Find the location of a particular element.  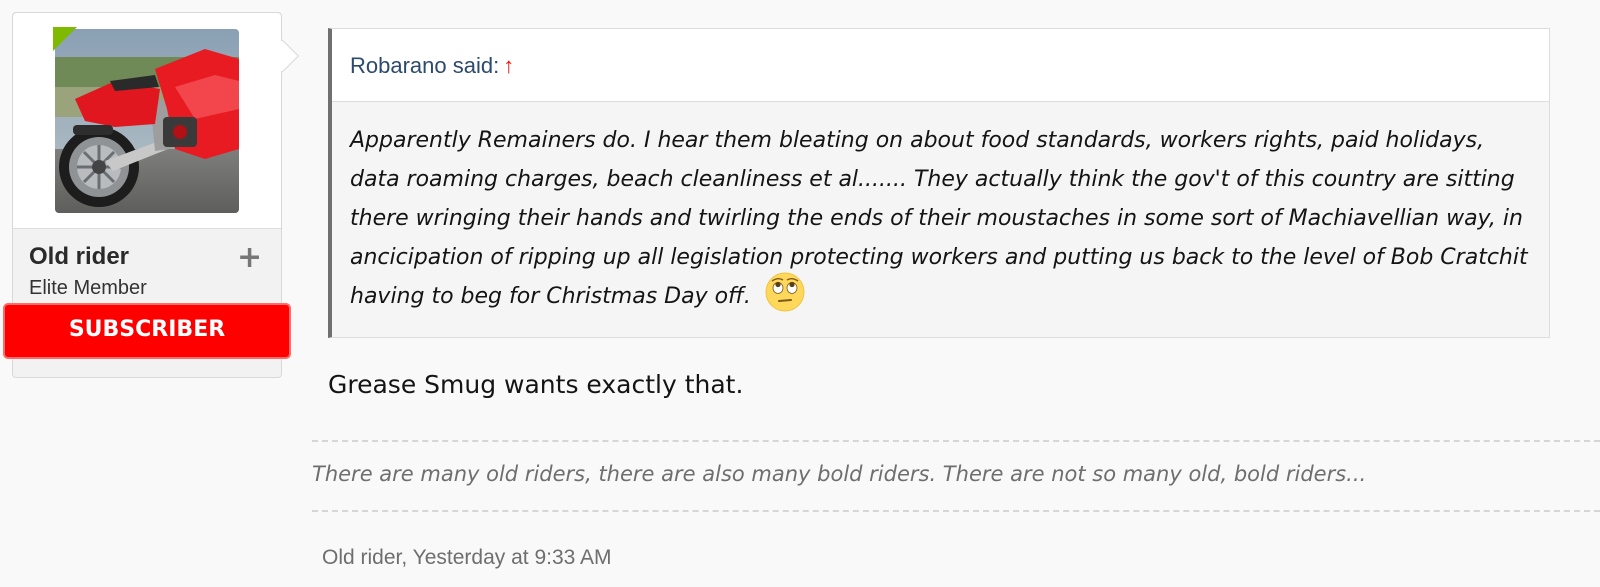

user-title: Elite Member is located at coordinates (88, 288).